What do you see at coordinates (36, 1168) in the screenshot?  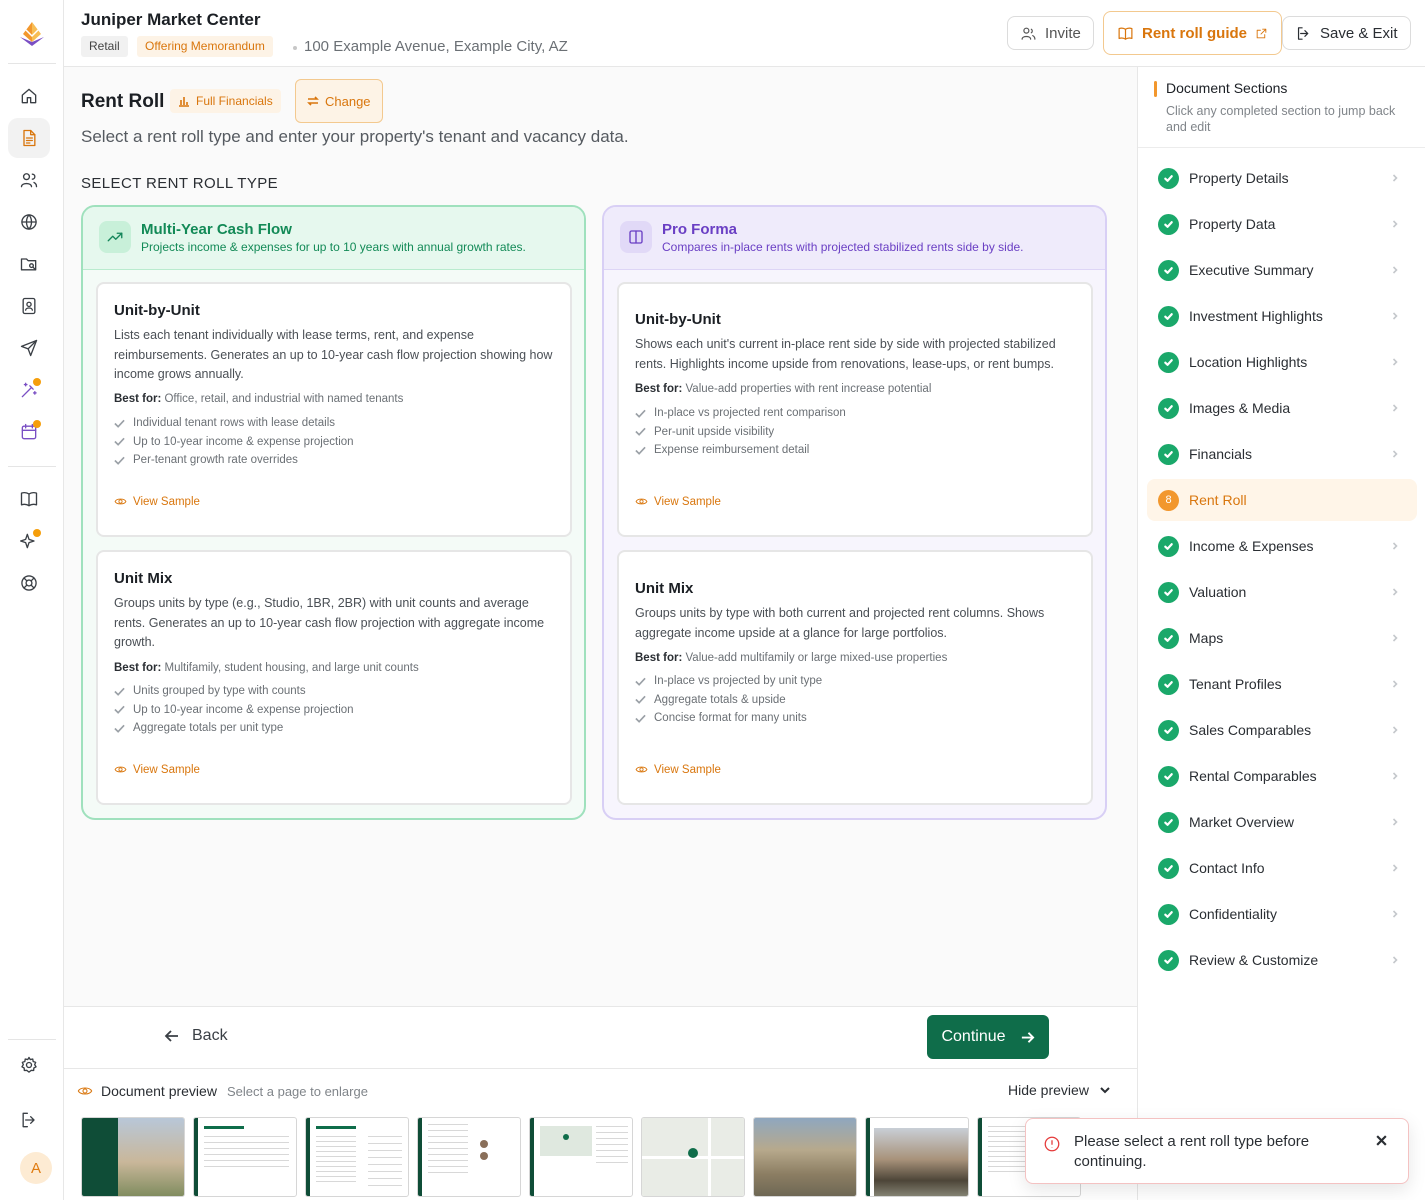 I see `avatar: A` at bounding box center [36, 1168].